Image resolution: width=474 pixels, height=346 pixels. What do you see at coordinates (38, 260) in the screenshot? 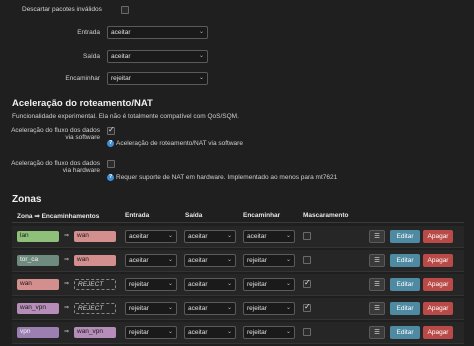
I see `zone-badge: tor_ca` at bounding box center [38, 260].